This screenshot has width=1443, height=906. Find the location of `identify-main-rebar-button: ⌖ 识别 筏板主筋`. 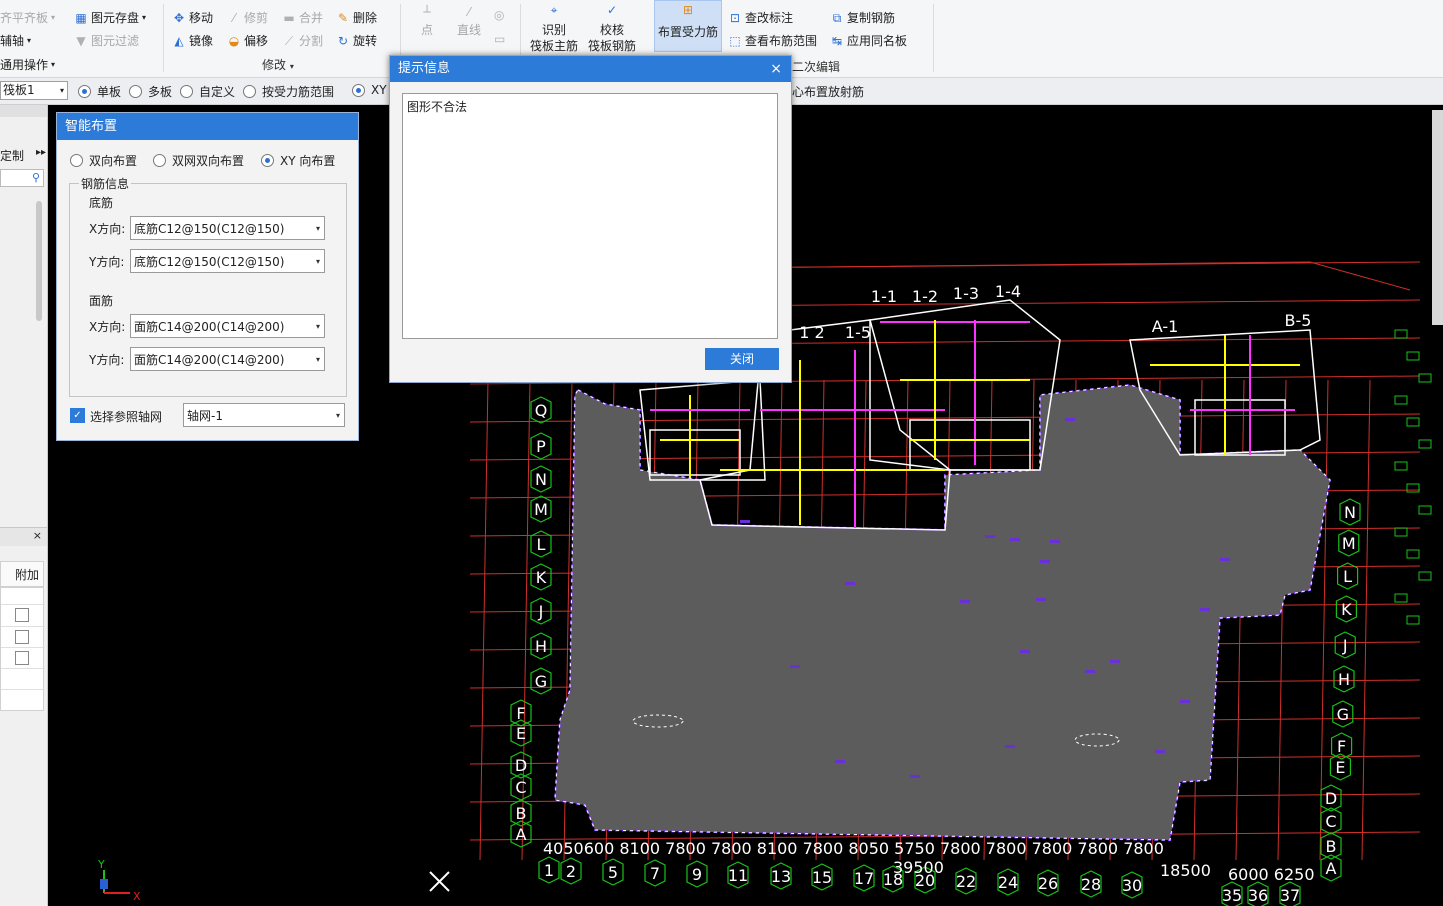

identify-main-rebar-button: ⌖ 识别 筏板主筋 is located at coordinates (554, 28).